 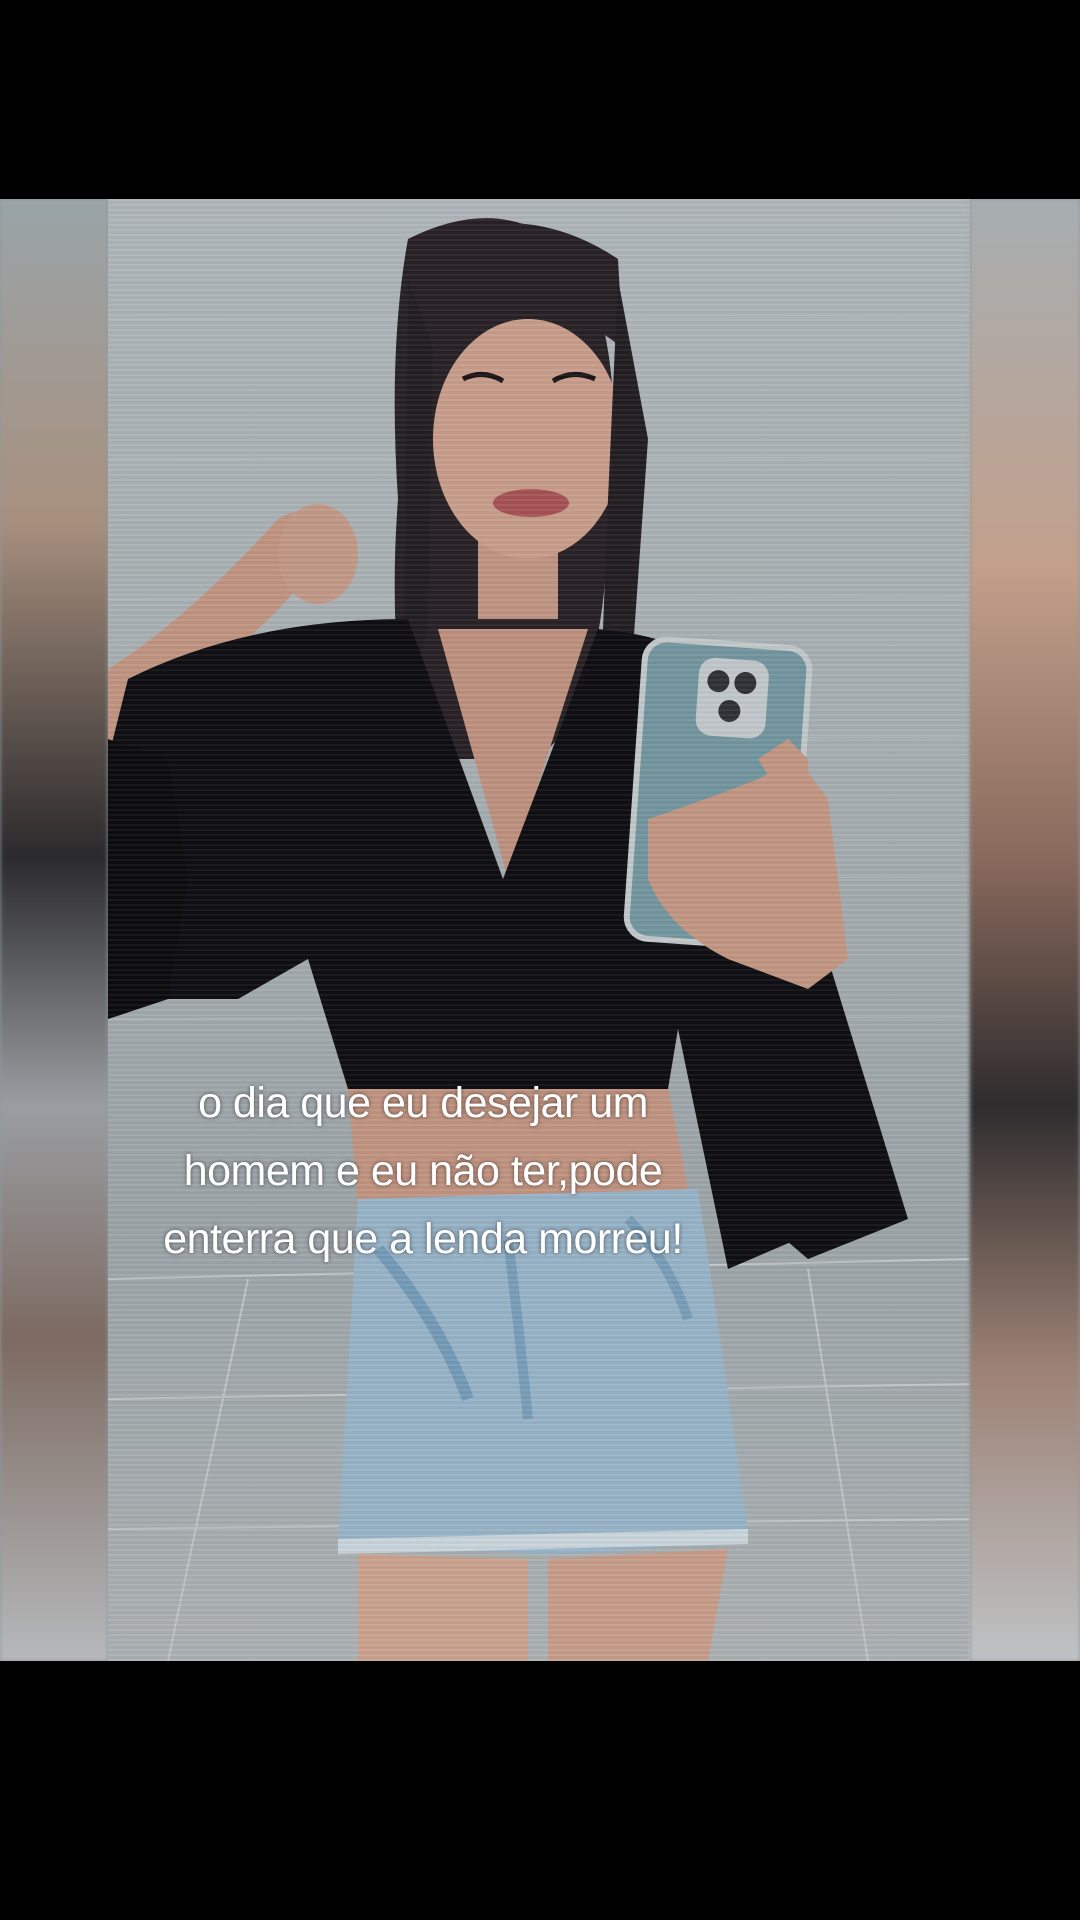 I want to click on caption-line-1: o dia que eu desejar um, so click(x=423, y=1103).